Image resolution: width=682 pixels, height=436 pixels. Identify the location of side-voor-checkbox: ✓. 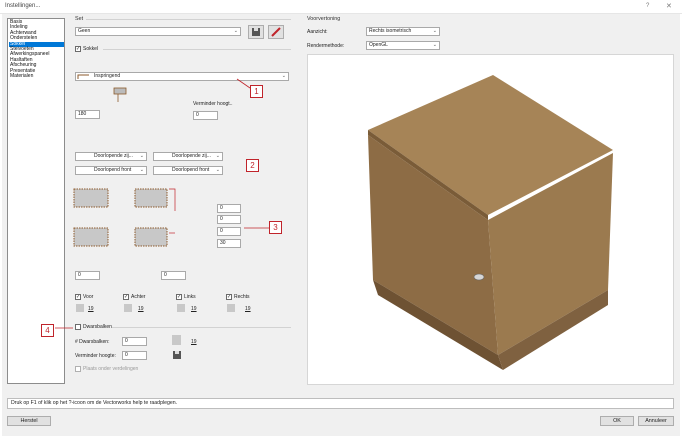
(78, 297).